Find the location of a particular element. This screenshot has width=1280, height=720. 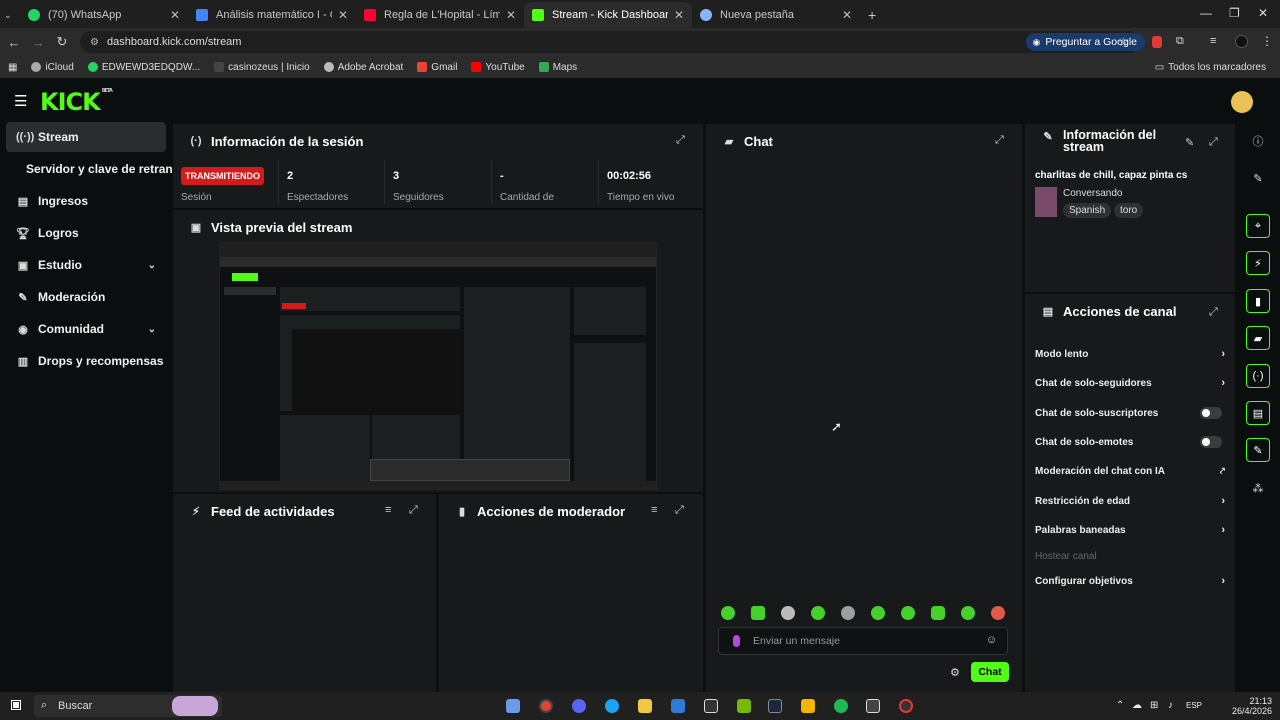

category-name: Conversando is located at coordinates (1092, 193).